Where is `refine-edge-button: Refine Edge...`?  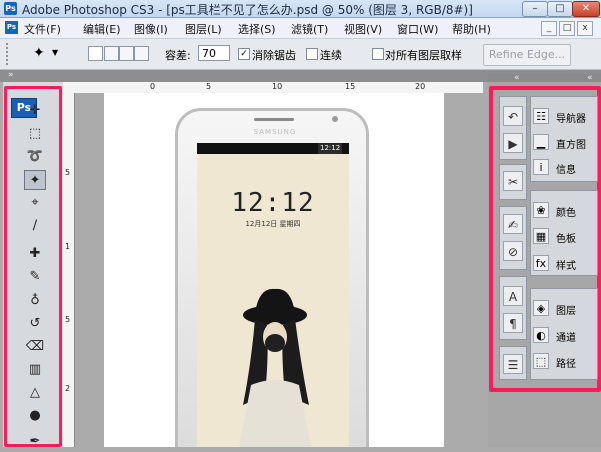
refine-edge-button: Refine Edge... is located at coordinates (527, 55).